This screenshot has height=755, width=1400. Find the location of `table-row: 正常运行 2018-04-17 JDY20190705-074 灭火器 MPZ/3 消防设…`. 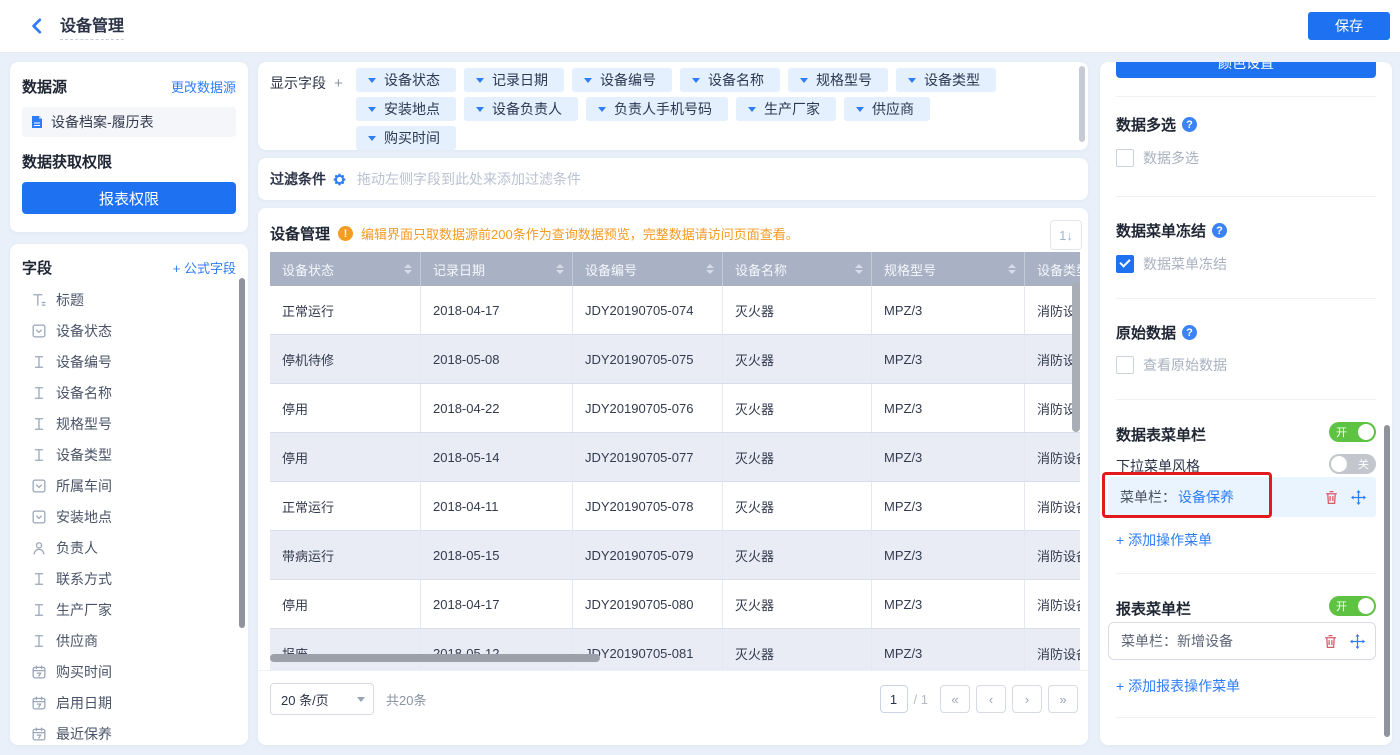

table-row: 正常运行 2018-04-17 JDY20190705-074 灭火器 MPZ/3 消防设… is located at coordinates (675, 310).